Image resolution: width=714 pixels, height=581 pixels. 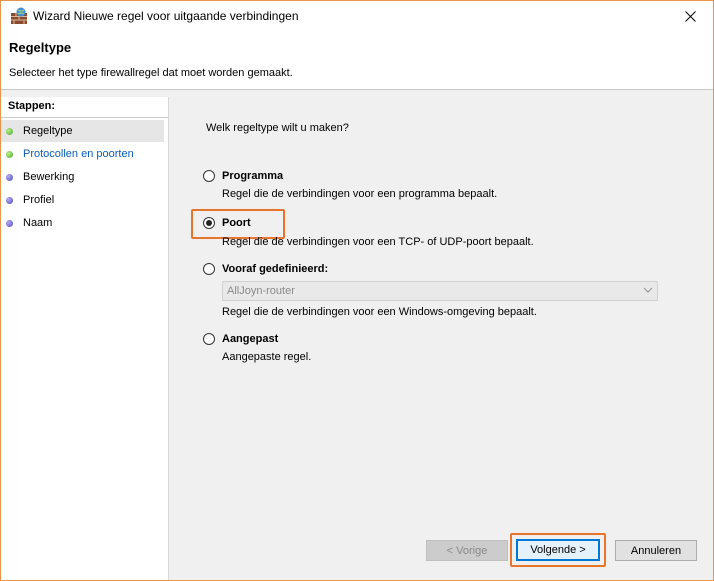 I want to click on option-label-aangepast: Aangepast, so click(x=250, y=339).